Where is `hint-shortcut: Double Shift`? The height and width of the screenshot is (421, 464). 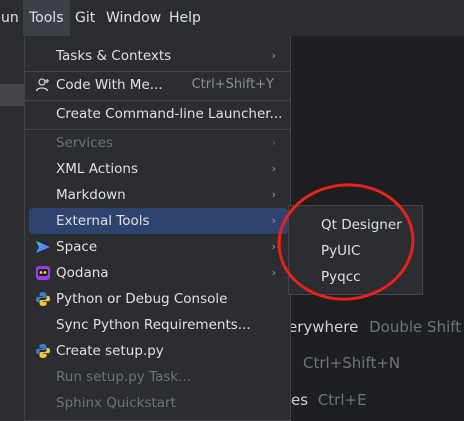 hint-shortcut: Double Shift is located at coordinates (415, 327).